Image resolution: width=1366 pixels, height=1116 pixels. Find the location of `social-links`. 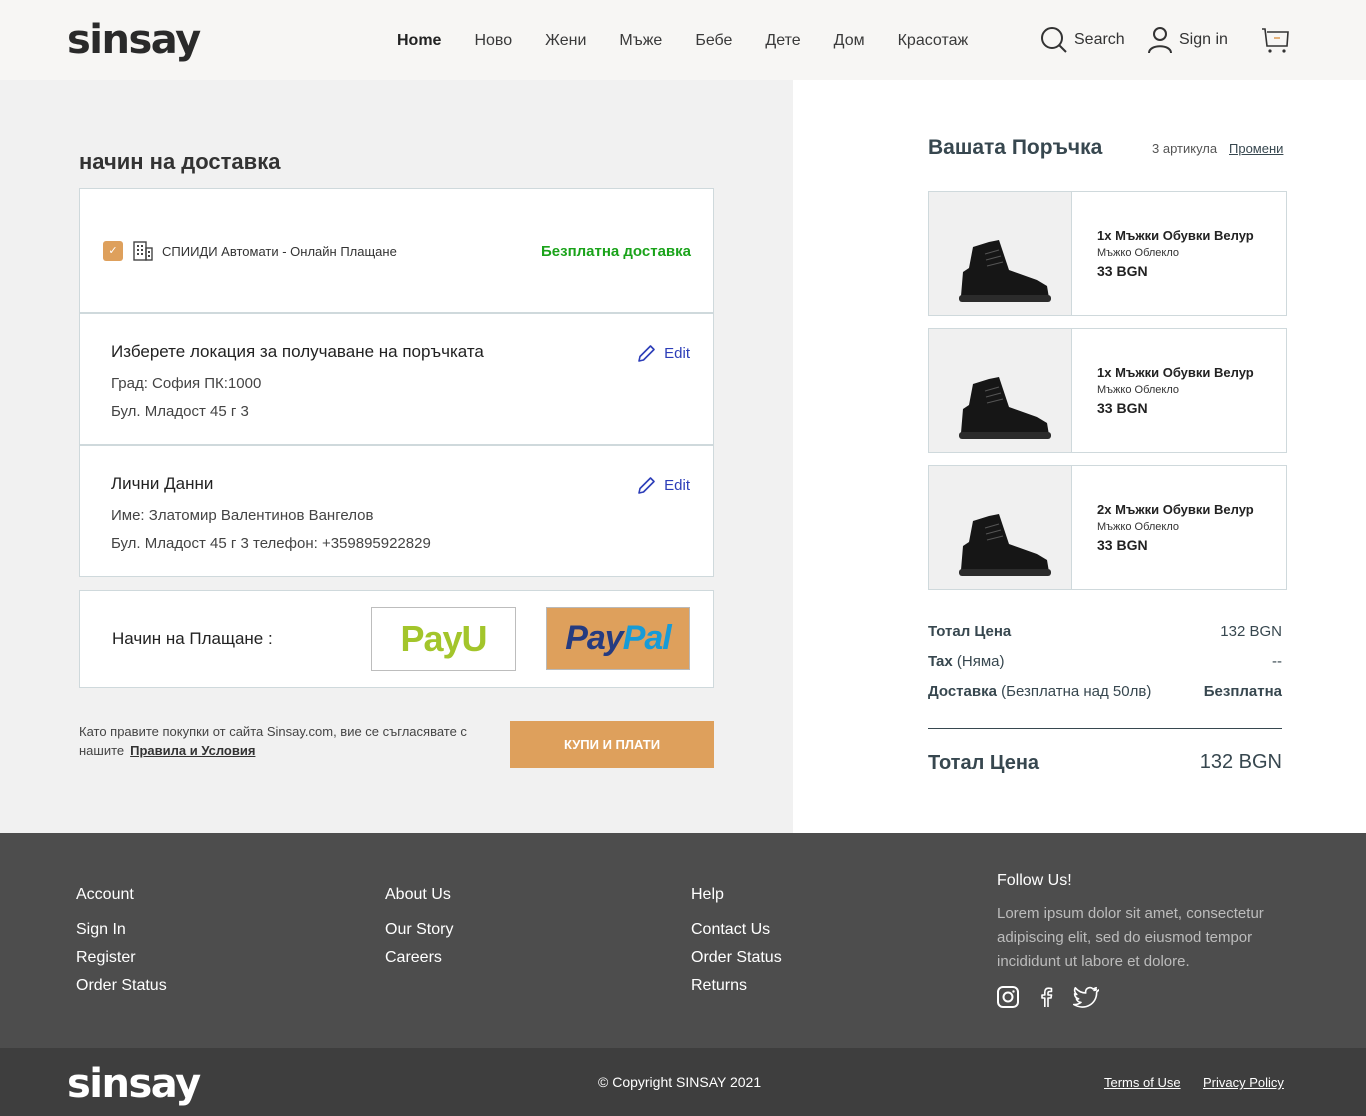

social-links is located at coordinates (1147, 997).